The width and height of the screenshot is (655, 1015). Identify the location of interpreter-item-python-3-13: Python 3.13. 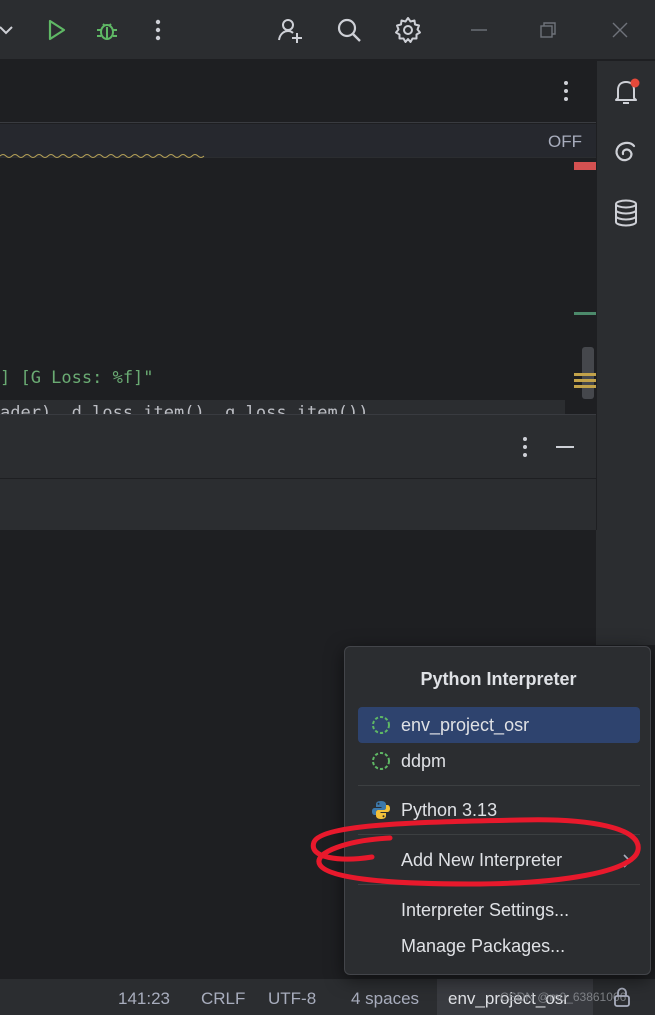
(499, 810).